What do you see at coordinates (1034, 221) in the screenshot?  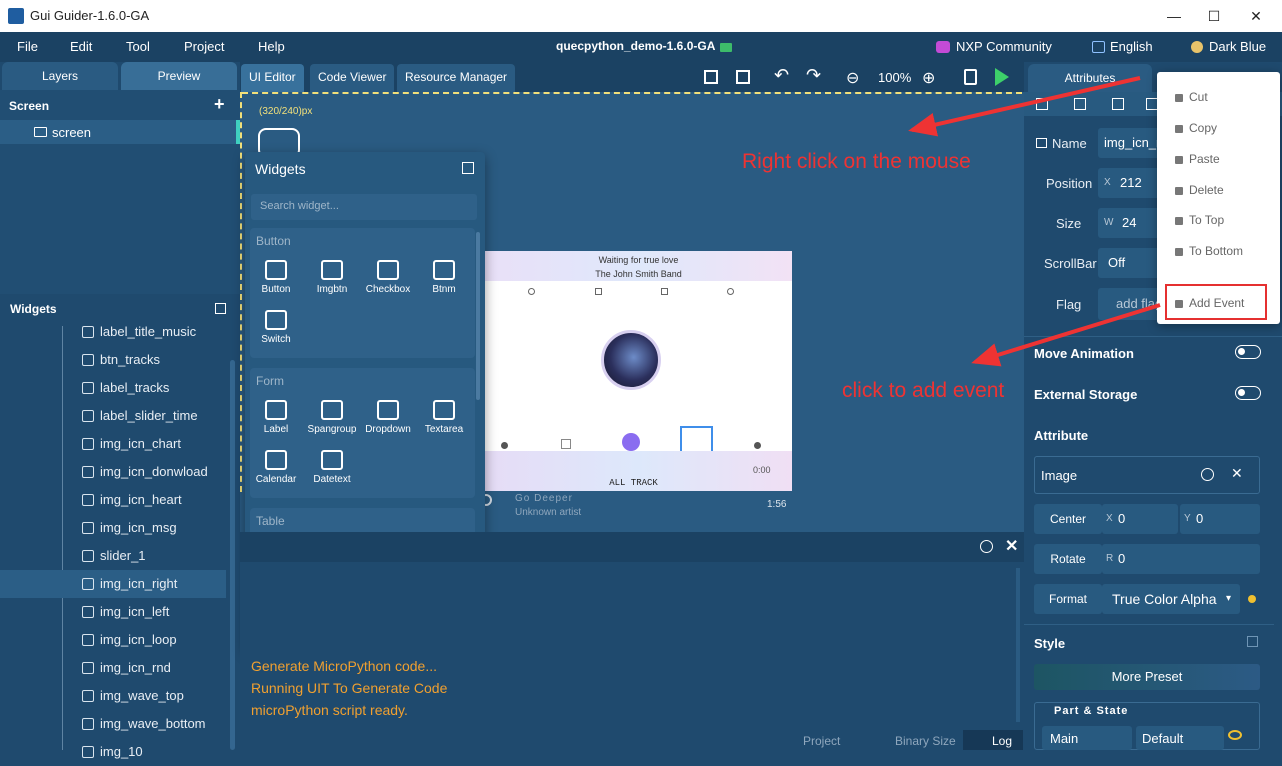 I see `annotation-arrows` at bounding box center [1034, 221].